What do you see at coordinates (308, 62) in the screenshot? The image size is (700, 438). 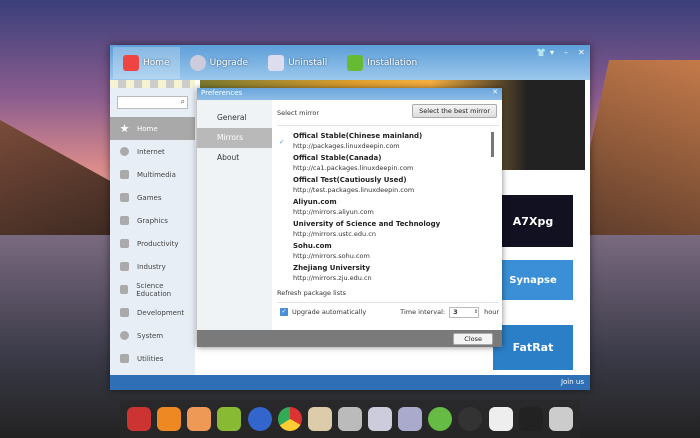 I see `tab-label: Uninstall` at bounding box center [308, 62].